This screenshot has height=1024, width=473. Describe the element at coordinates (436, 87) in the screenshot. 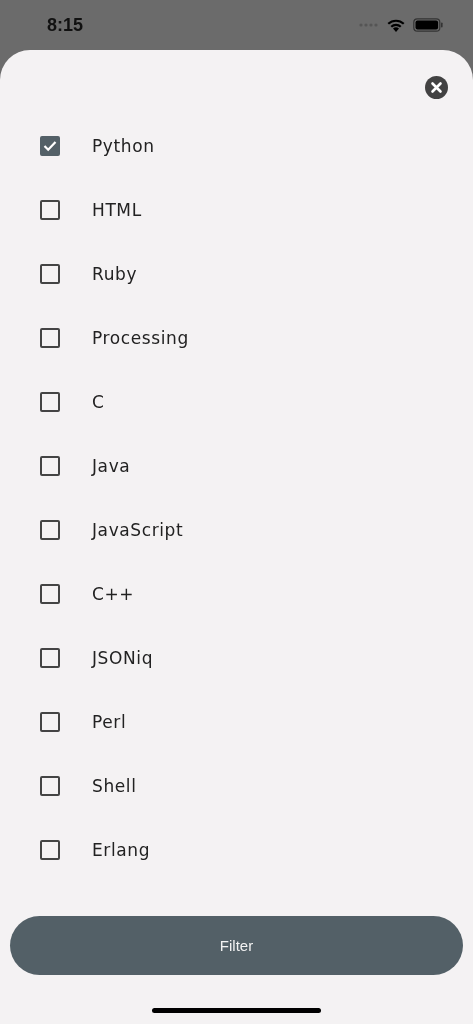

I see `close-button` at that location.